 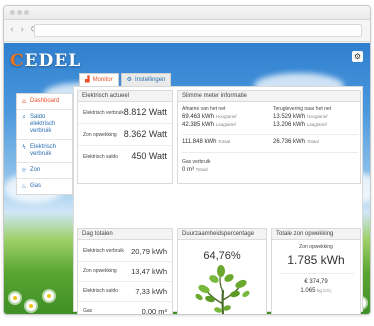 I want to click on co2-value: 1.065, so click(x=308, y=291).